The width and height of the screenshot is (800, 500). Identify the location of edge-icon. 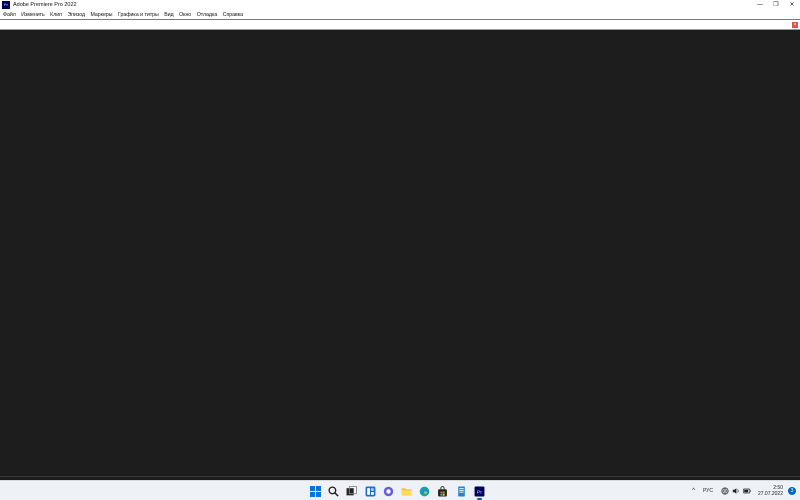
(424, 491).